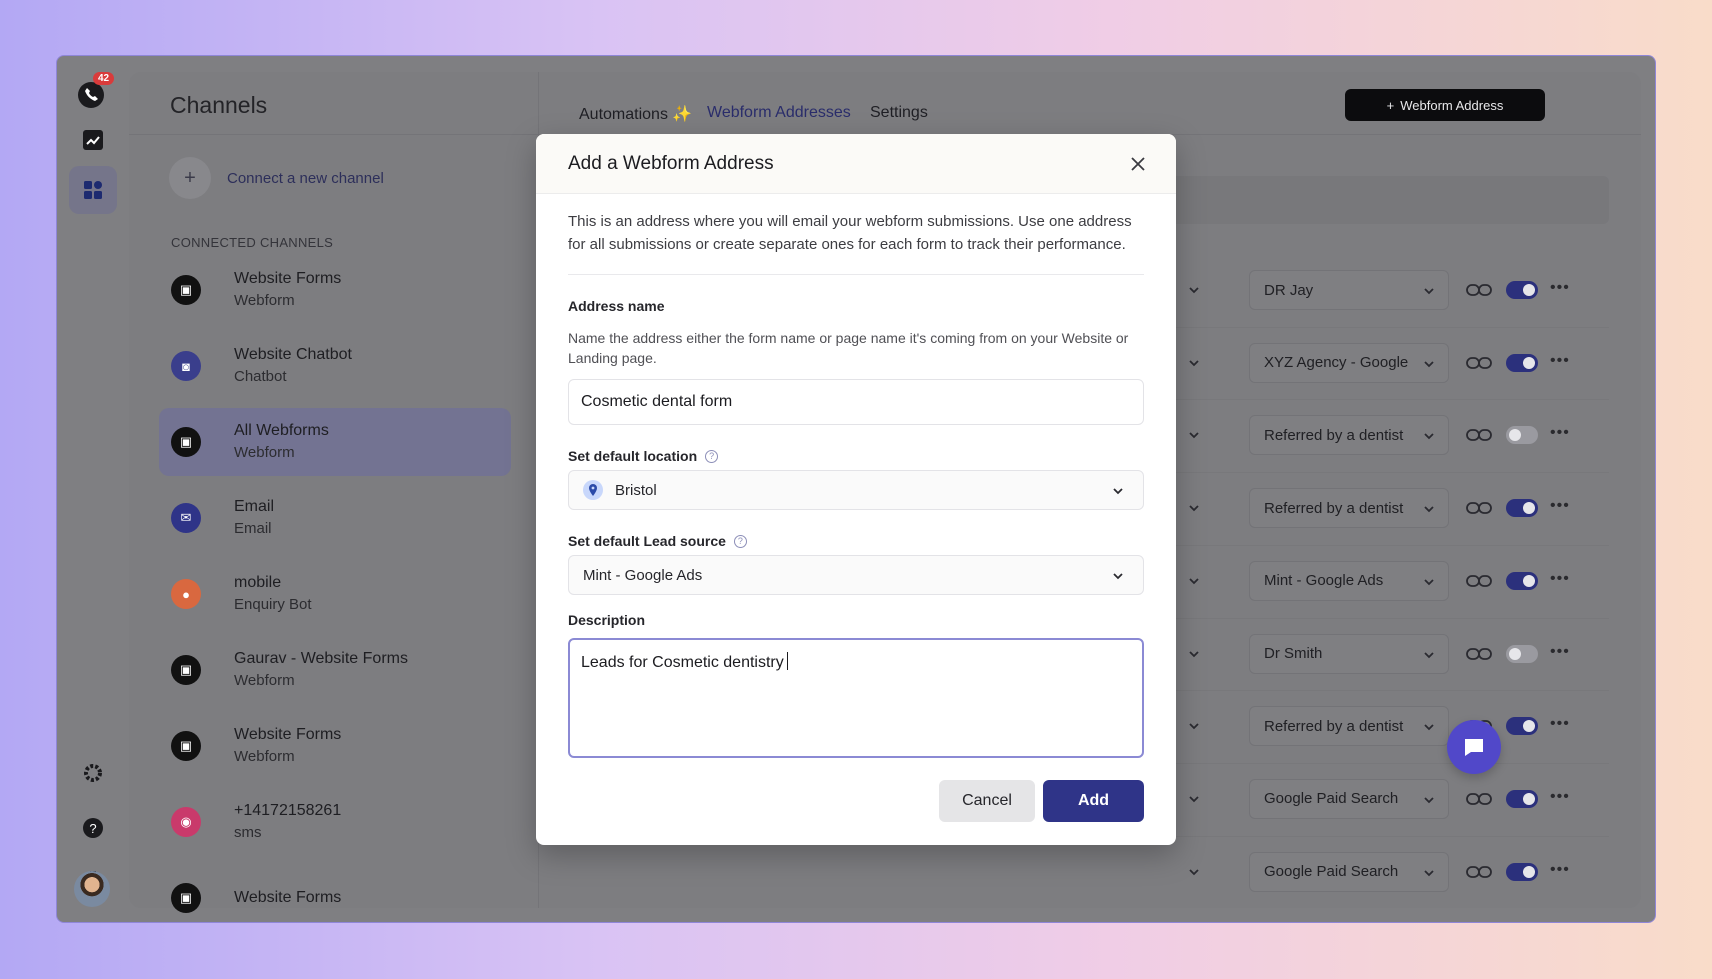 This screenshot has height=979, width=1712. What do you see at coordinates (1349, 290) in the screenshot?
I see `lead-source-dropdown: DR Jay` at bounding box center [1349, 290].